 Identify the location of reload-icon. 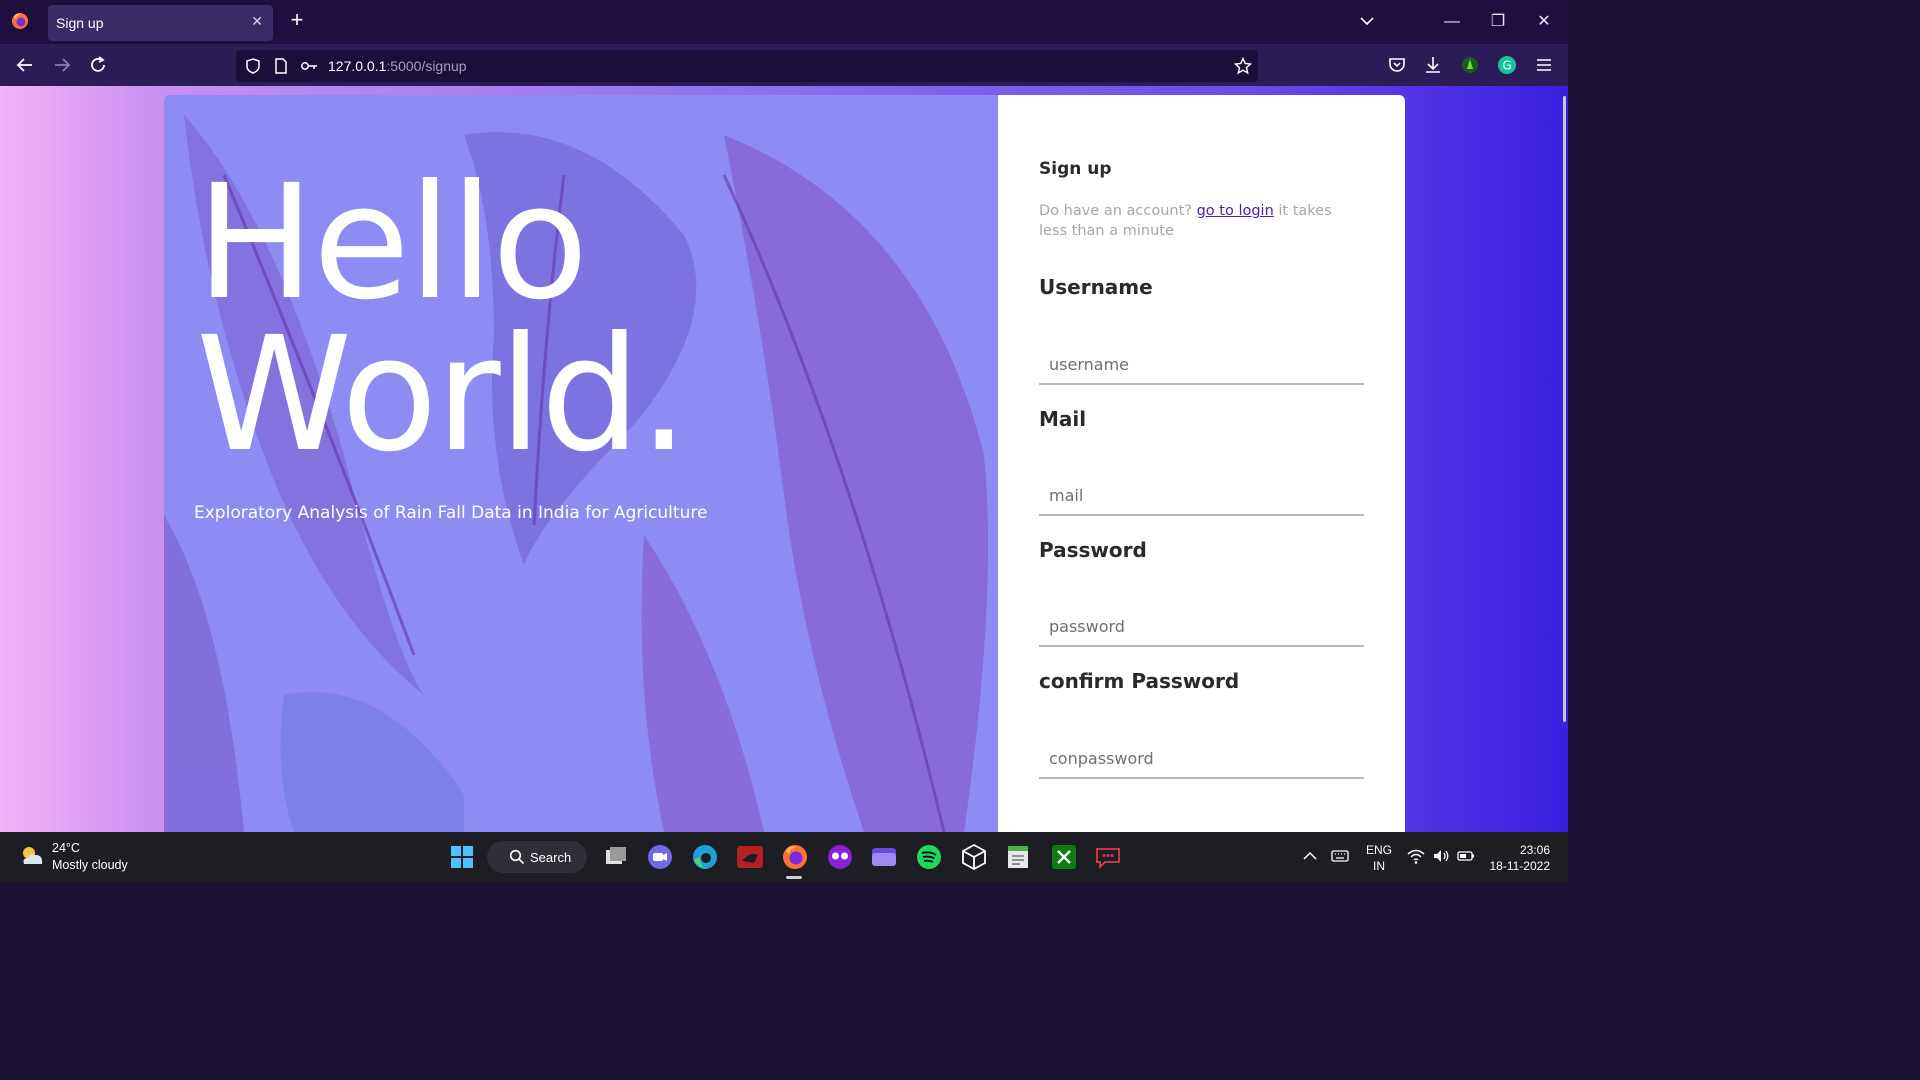
(98, 65).